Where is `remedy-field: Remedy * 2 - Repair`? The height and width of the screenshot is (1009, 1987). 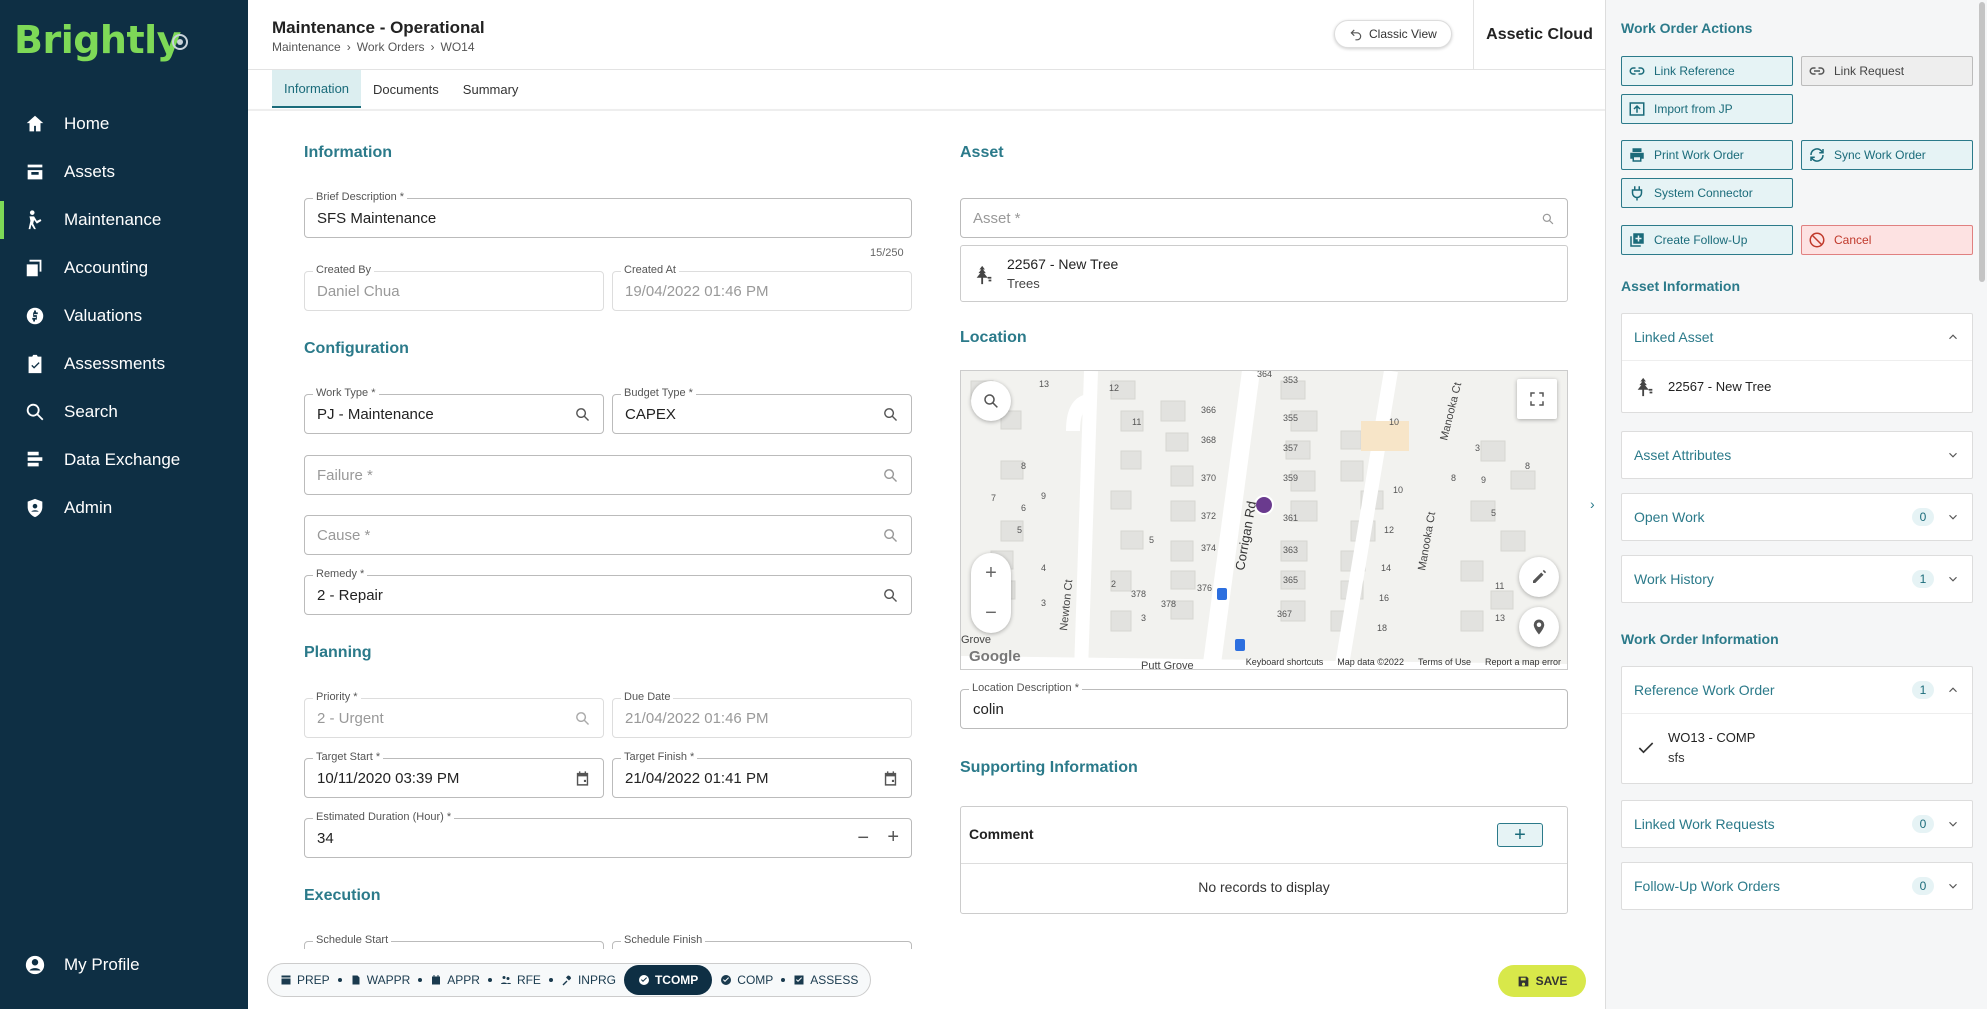
remedy-field: Remedy * 2 - Repair is located at coordinates (608, 591).